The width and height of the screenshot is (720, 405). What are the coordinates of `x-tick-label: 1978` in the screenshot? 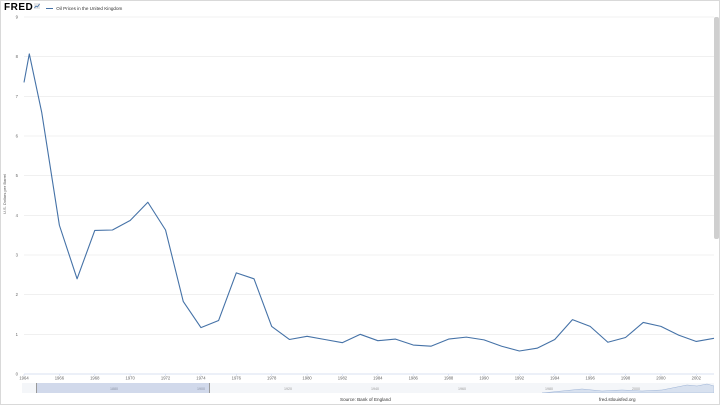 It's located at (272, 378).